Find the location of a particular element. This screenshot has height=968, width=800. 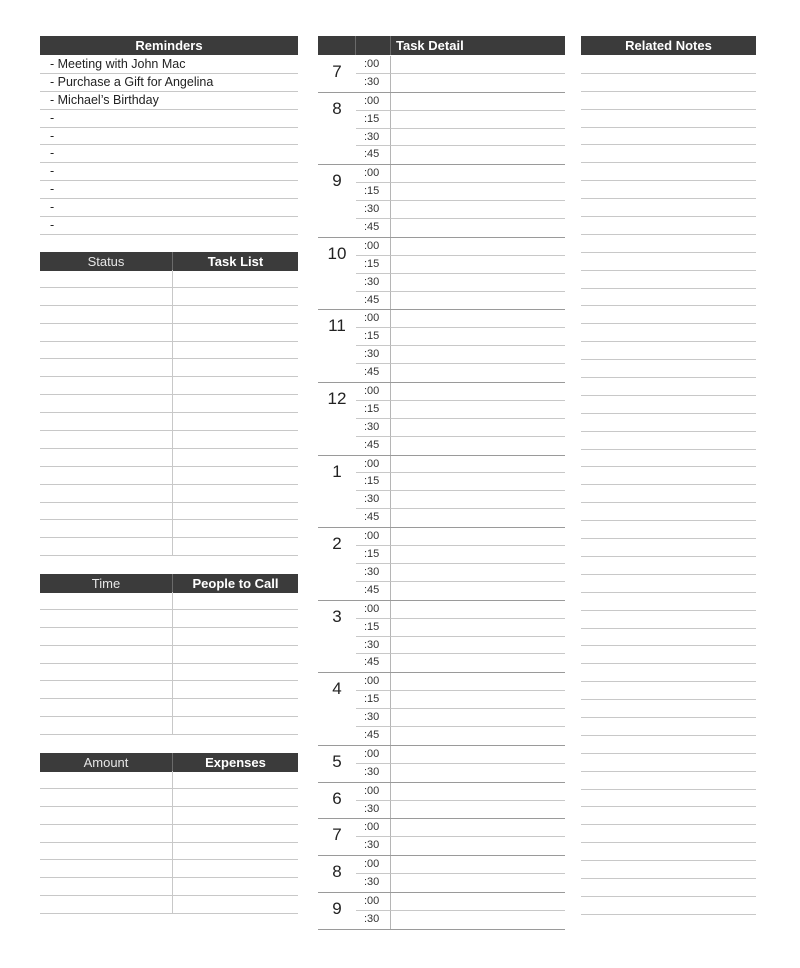

reminder-item: - Michael’s Birthday is located at coordinates (169, 101).